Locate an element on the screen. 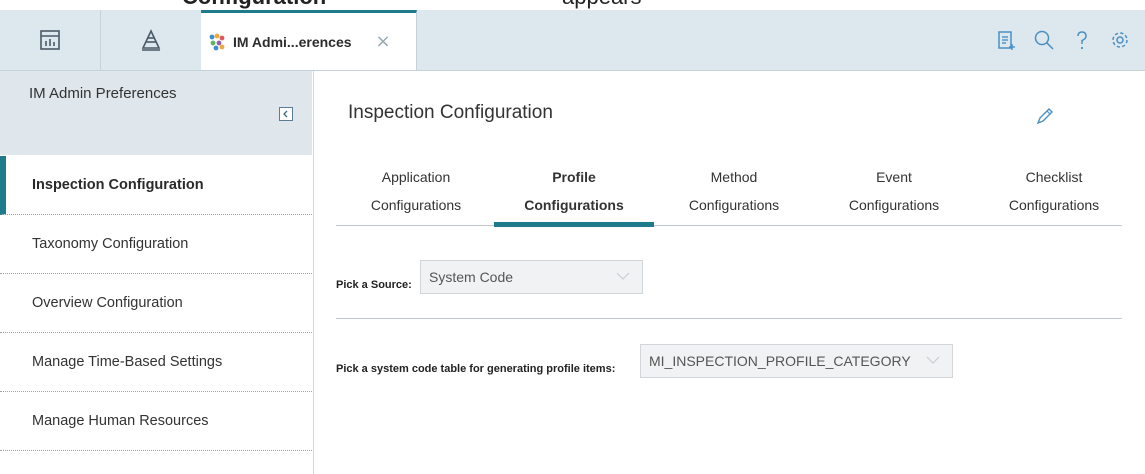 The height and width of the screenshot is (474, 1145). close-tab-button: × is located at coordinates (383, 41).